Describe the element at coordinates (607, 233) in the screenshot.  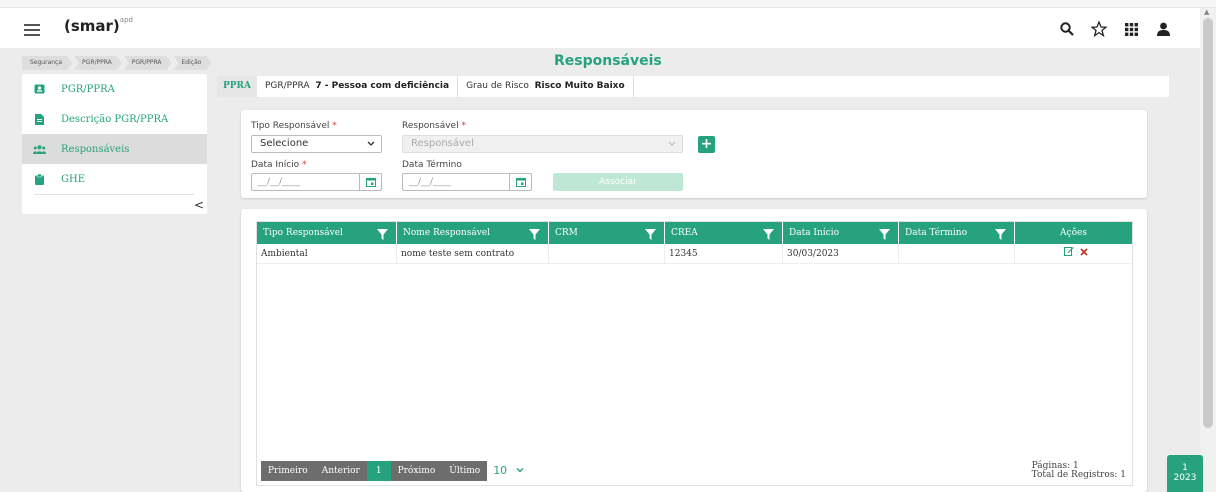
I see `column-header-crm: CRM` at that location.